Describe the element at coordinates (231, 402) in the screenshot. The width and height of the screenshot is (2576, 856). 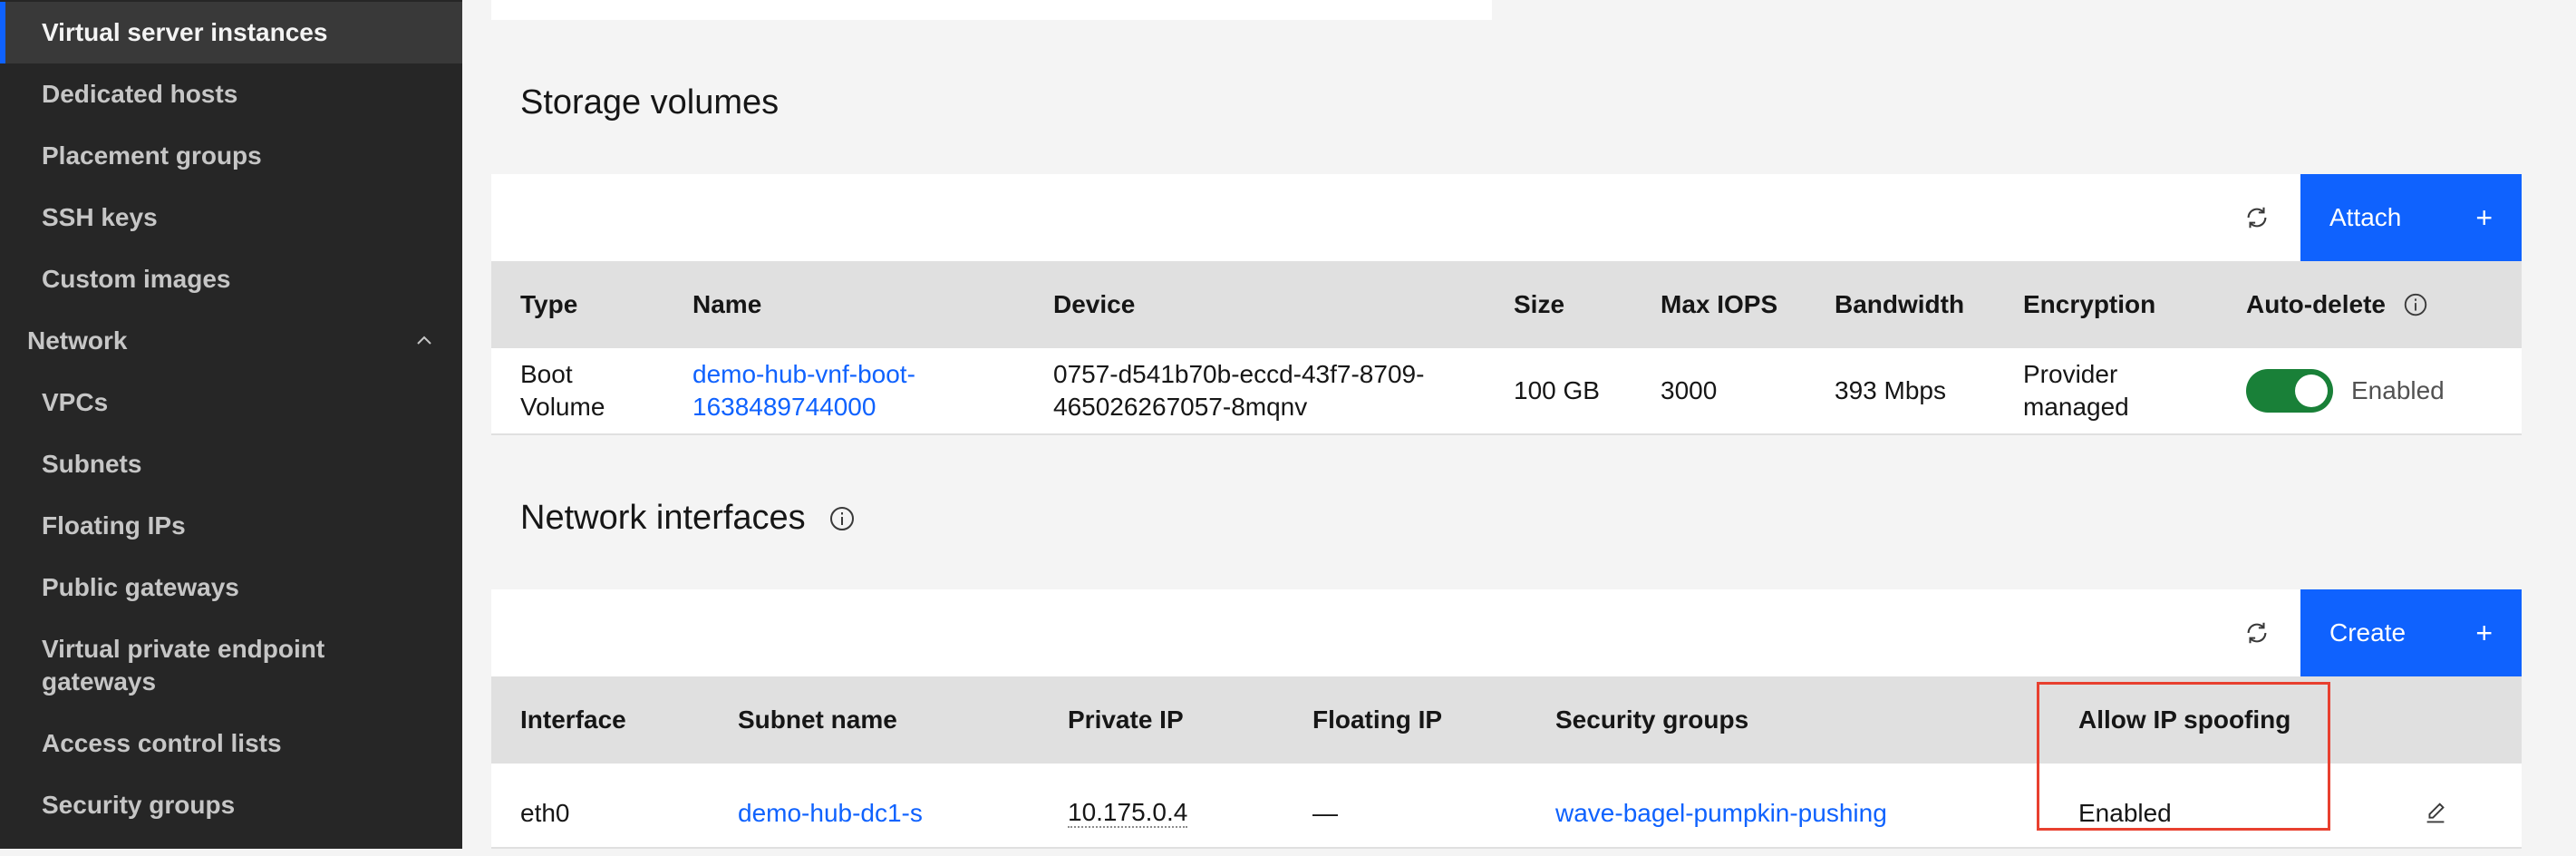
I see `sidebar-item-vpcs: VPCs` at that location.